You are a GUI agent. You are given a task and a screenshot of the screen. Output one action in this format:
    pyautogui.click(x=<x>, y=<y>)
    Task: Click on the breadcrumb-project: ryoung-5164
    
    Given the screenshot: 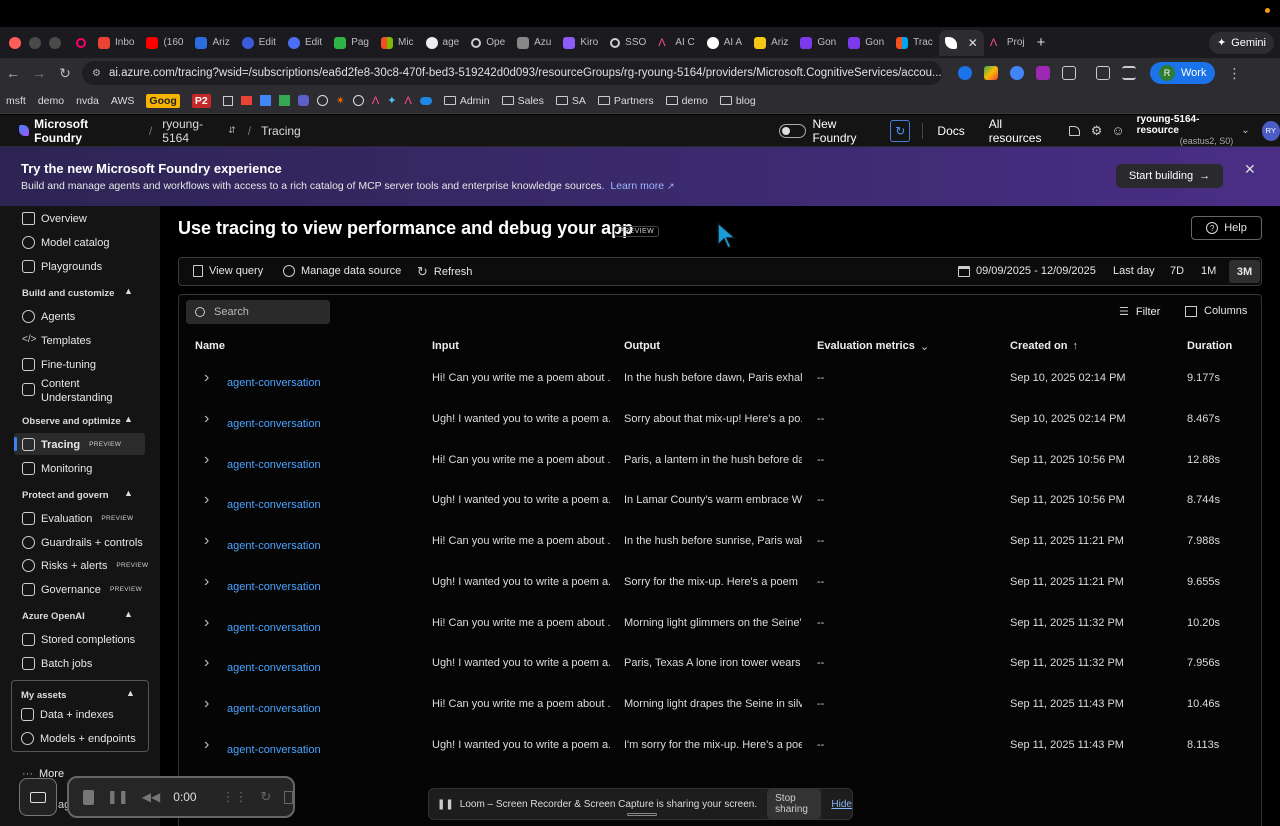 What is the action you would take?
    pyautogui.click(x=193, y=131)
    